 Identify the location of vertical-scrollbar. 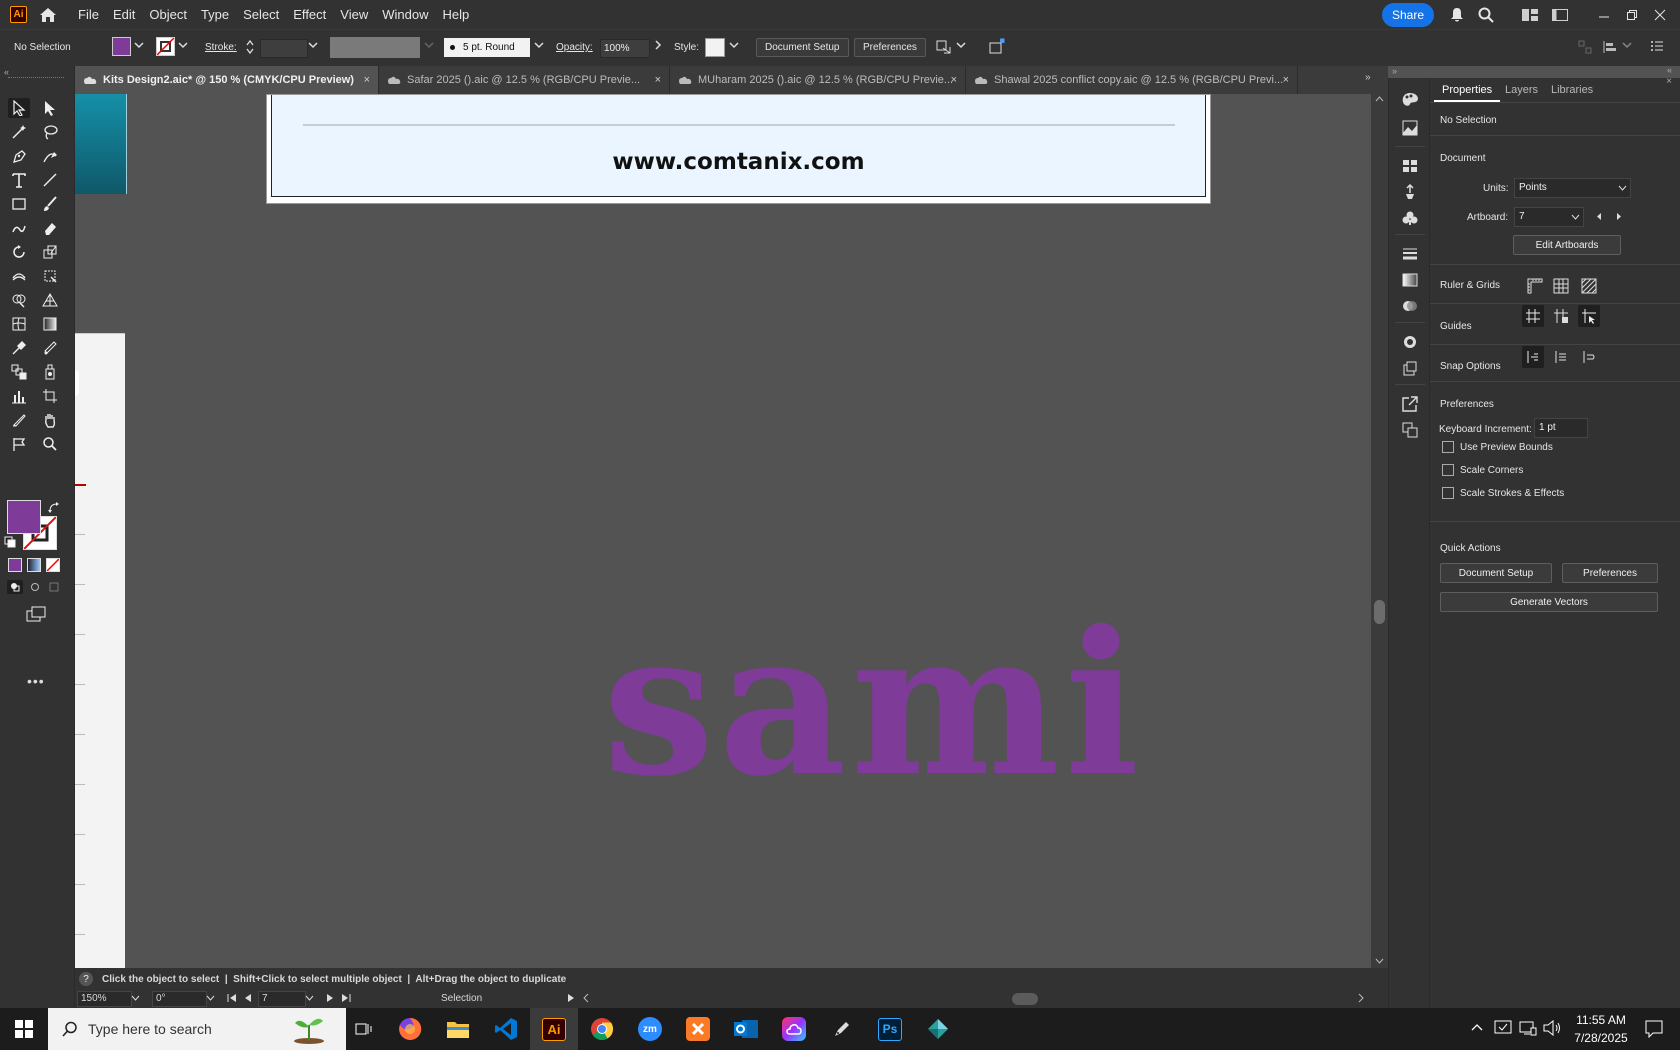
(1379, 531).